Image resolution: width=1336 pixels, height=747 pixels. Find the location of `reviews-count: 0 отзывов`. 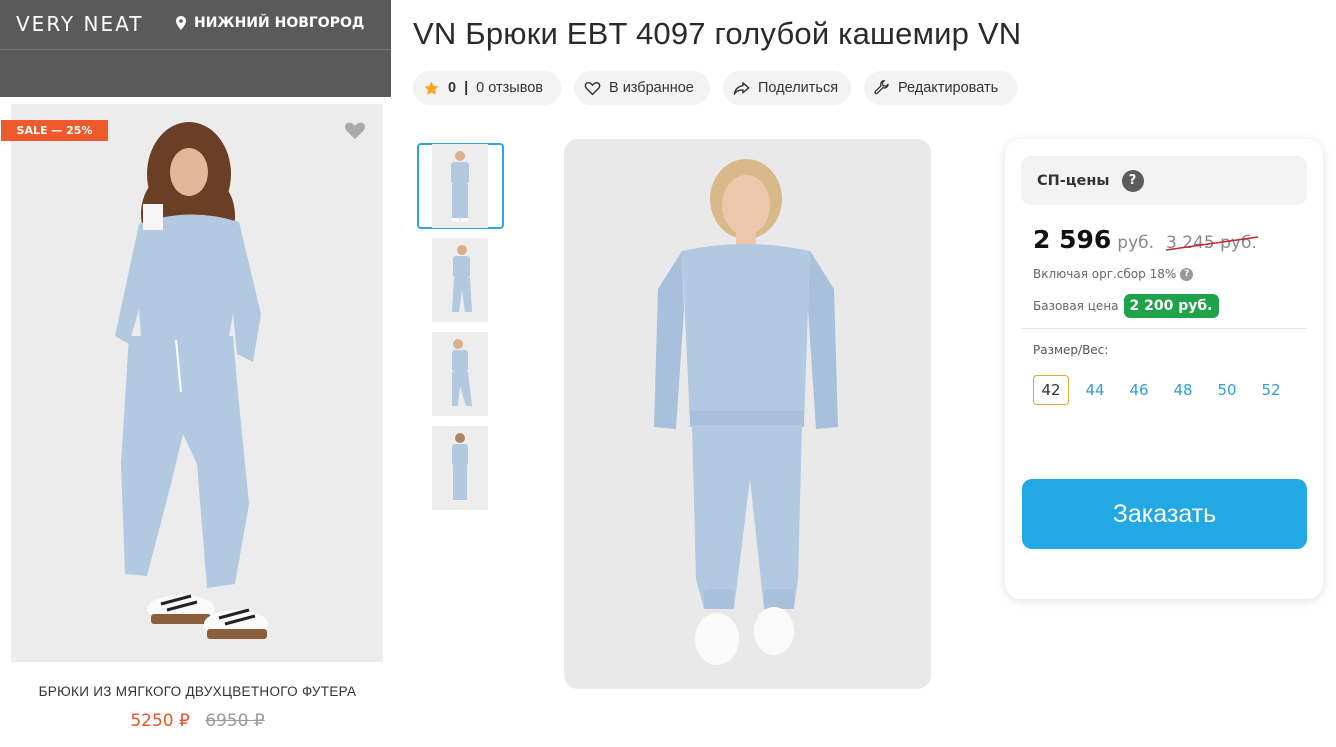

reviews-count: 0 отзывов is located at coordinates (509, 88).